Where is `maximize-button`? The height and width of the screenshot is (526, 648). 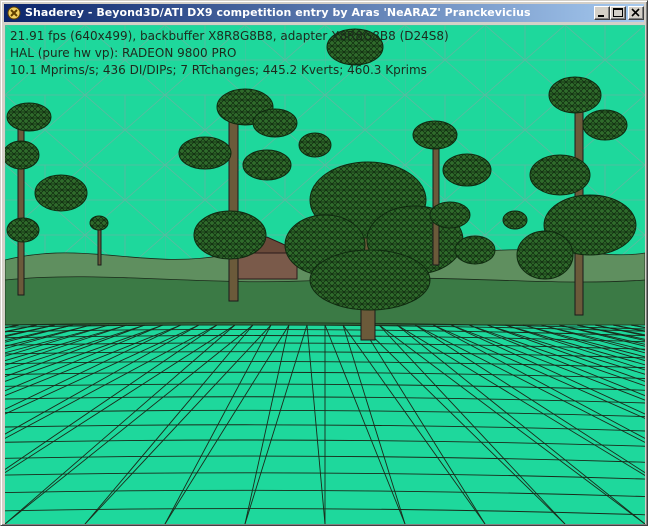 maximize-button is located at coordinates (618, 13).